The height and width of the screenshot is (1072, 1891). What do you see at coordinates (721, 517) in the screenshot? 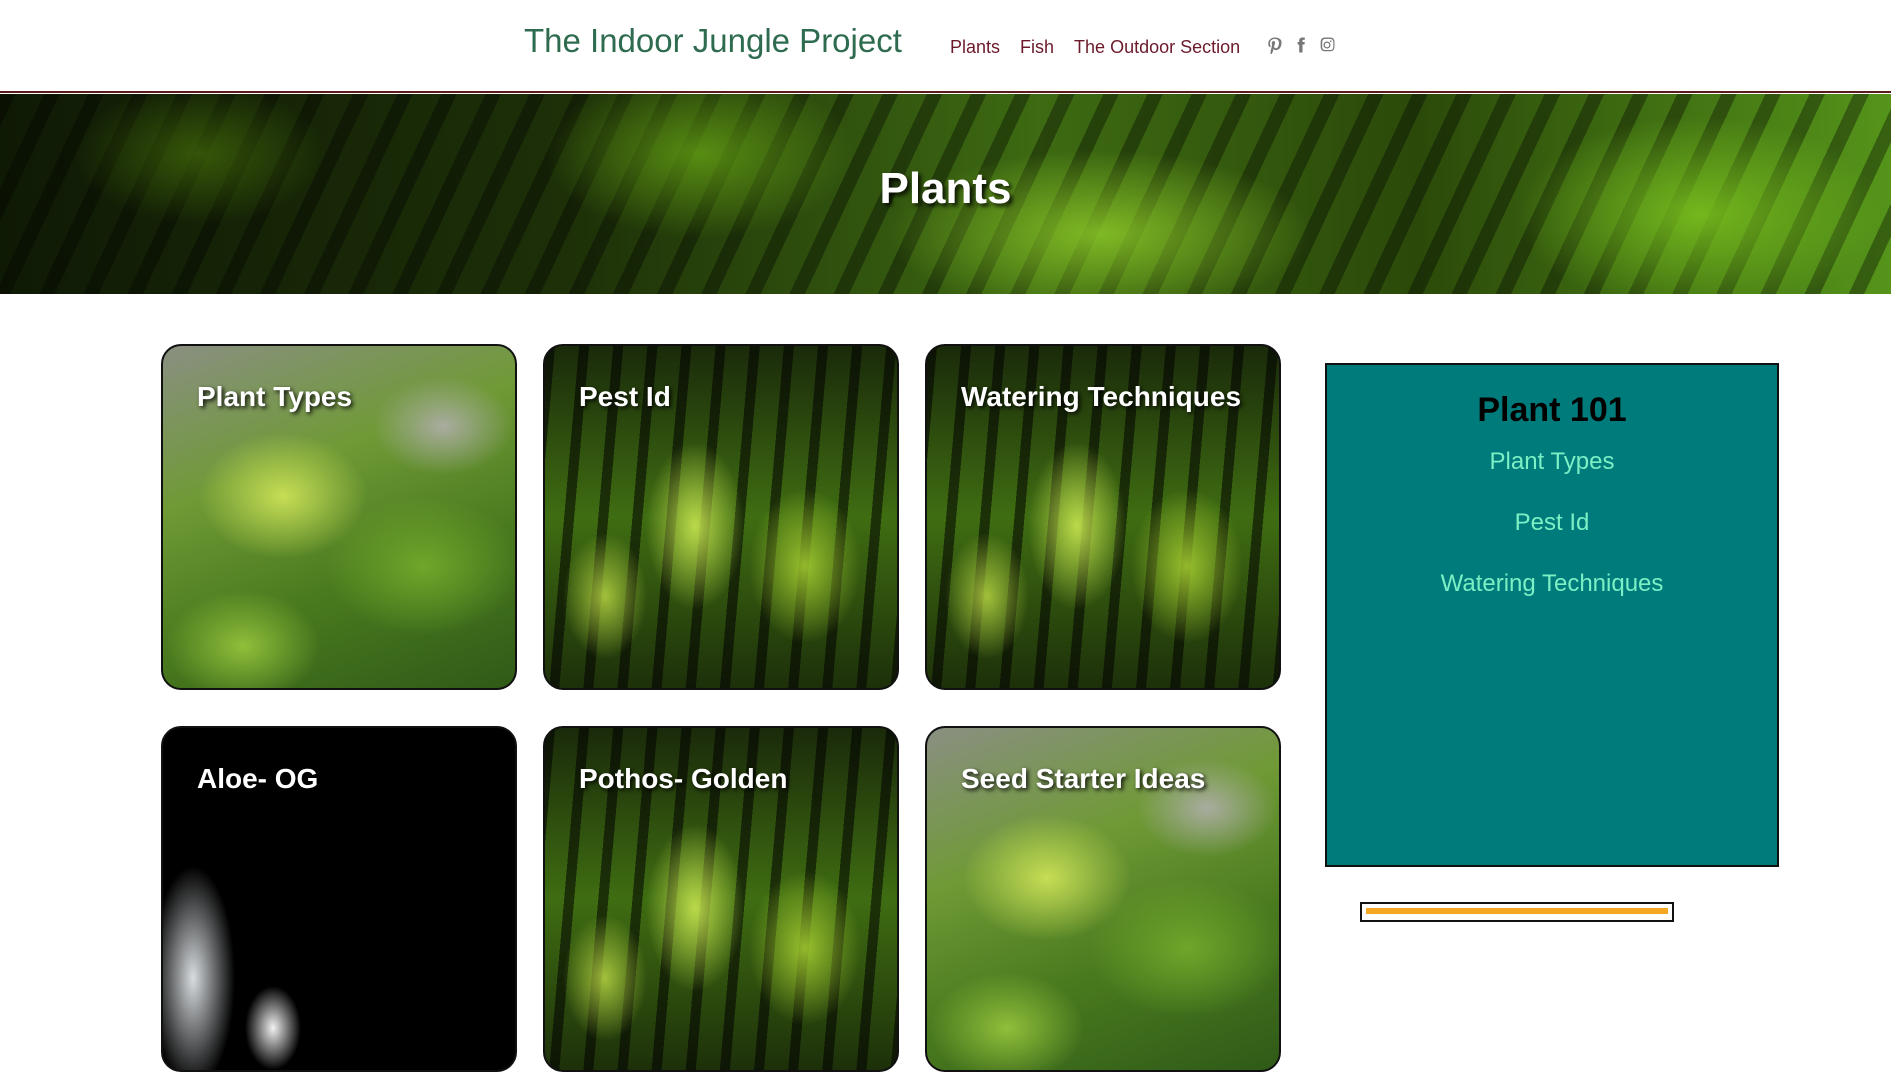
I see `card-pest-id: Pest Id` at bounding box center [721, 517].